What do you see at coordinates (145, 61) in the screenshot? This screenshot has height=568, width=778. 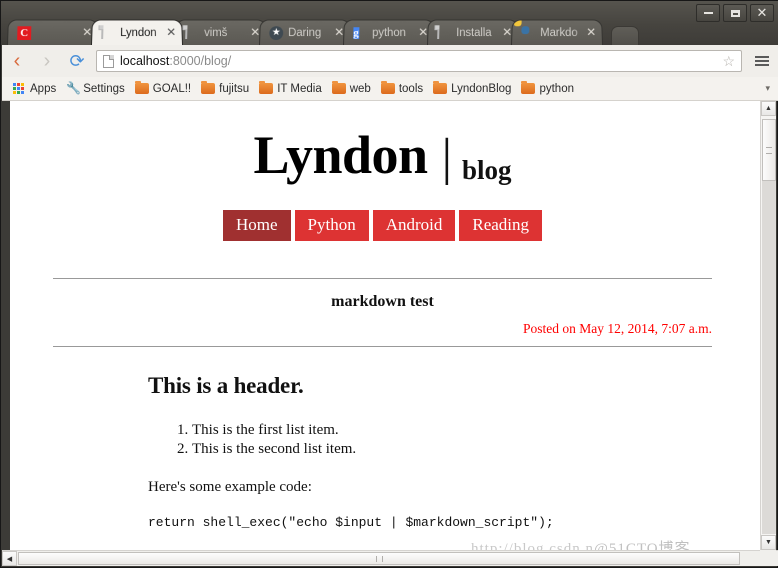 I see `url-host: localhost` at bounding box center [145, 61].